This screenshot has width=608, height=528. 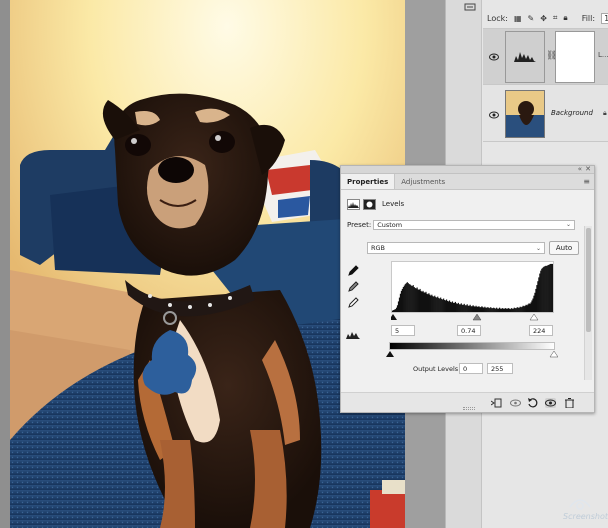 I want to click on histogram-bar, so click(x=552, y=287).